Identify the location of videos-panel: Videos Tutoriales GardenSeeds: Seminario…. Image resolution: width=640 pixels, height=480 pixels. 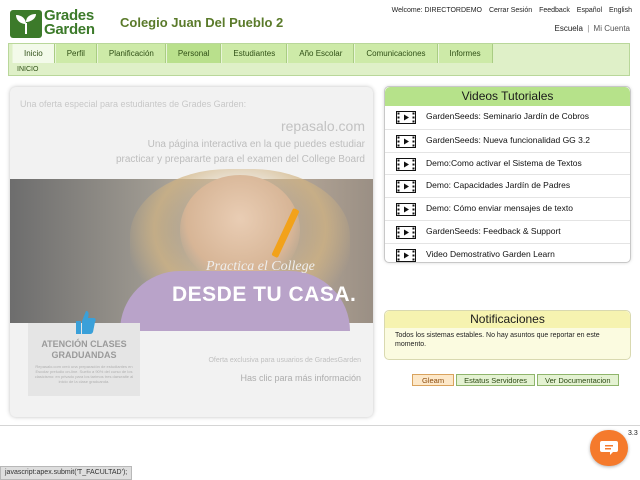
(507, 174).